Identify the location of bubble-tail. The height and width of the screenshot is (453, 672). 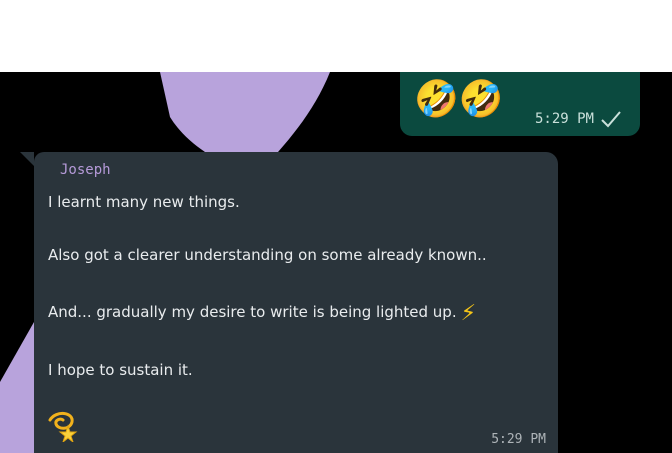
(27, 159).